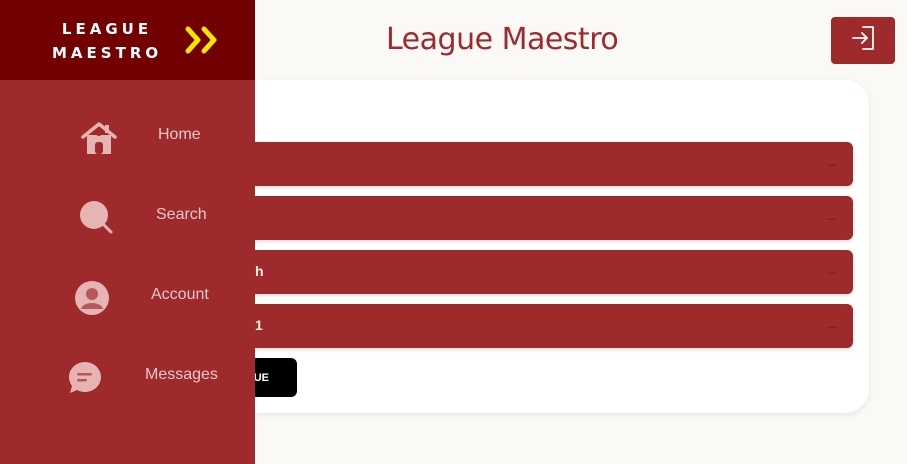 The width and height of the screenshot is (907, 464). Describe the element at coordinates (127, 376) in the screenshot. I see `sidebar-item-messages: Messages` at that location.